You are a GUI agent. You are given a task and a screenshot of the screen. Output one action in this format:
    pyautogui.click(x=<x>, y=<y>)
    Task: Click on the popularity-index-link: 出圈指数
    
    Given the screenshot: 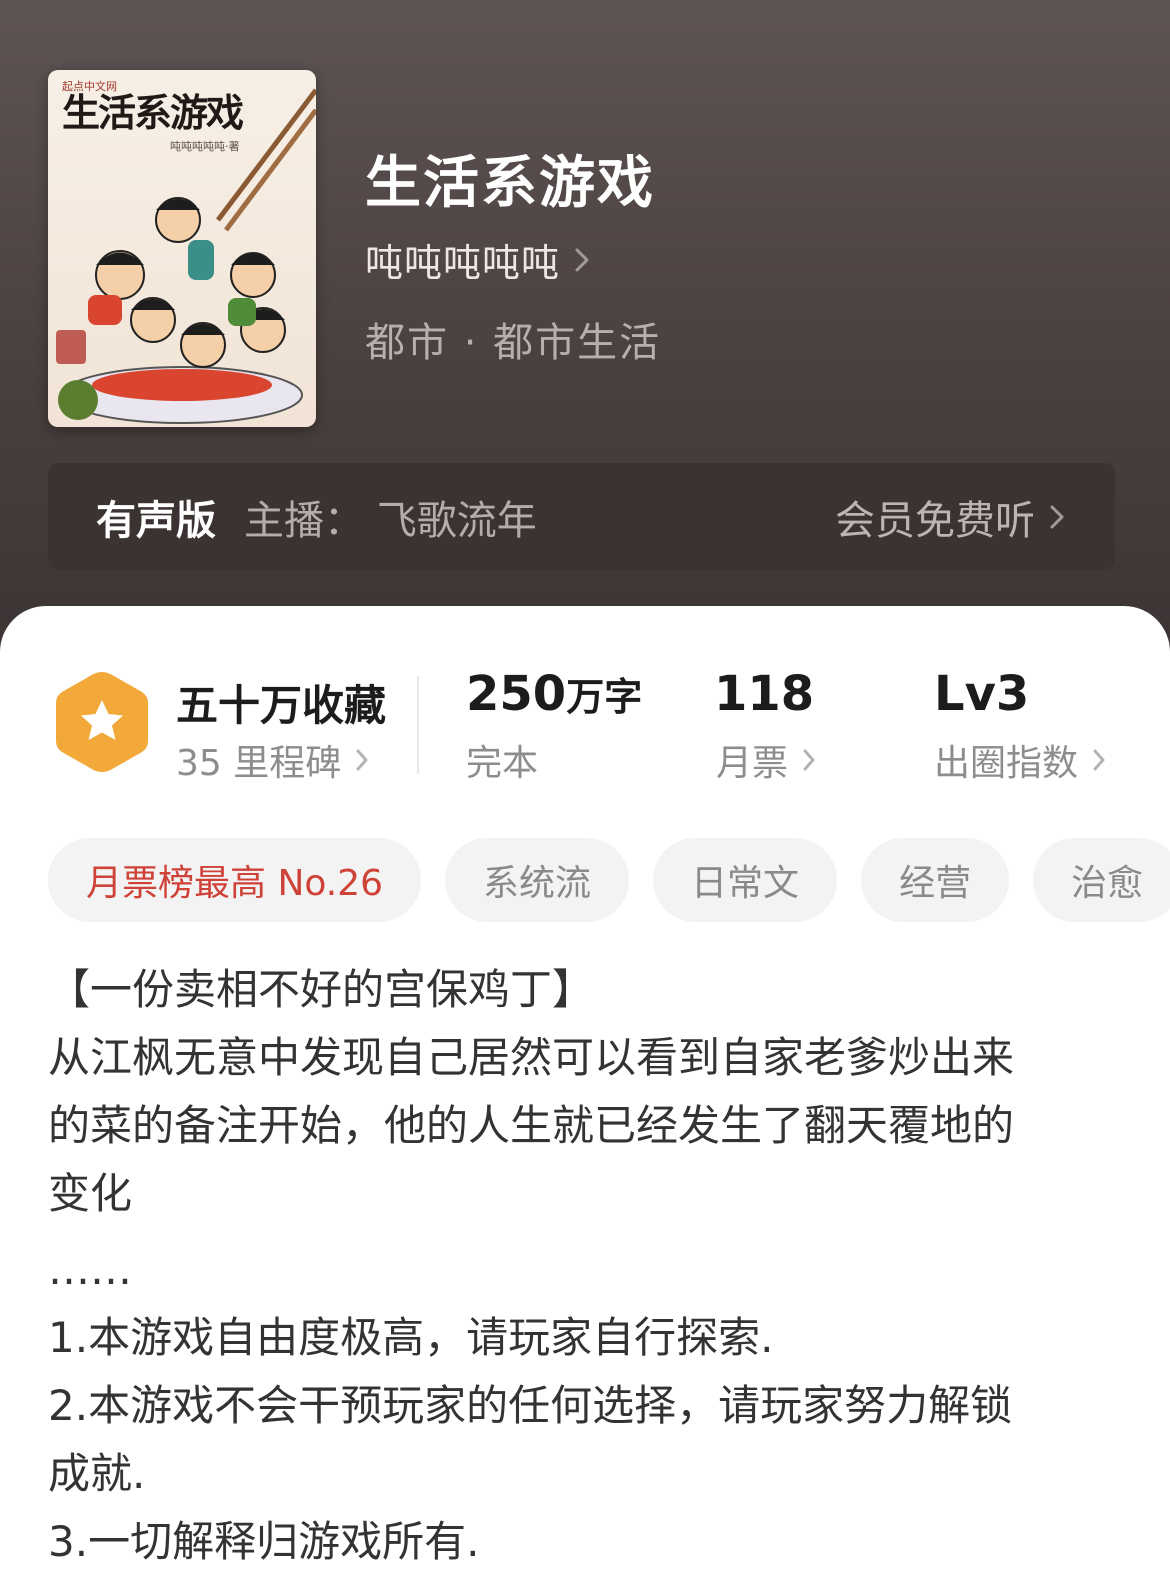 What is the action you would take?
    pyautogui.click(x=1020, y=760)
    